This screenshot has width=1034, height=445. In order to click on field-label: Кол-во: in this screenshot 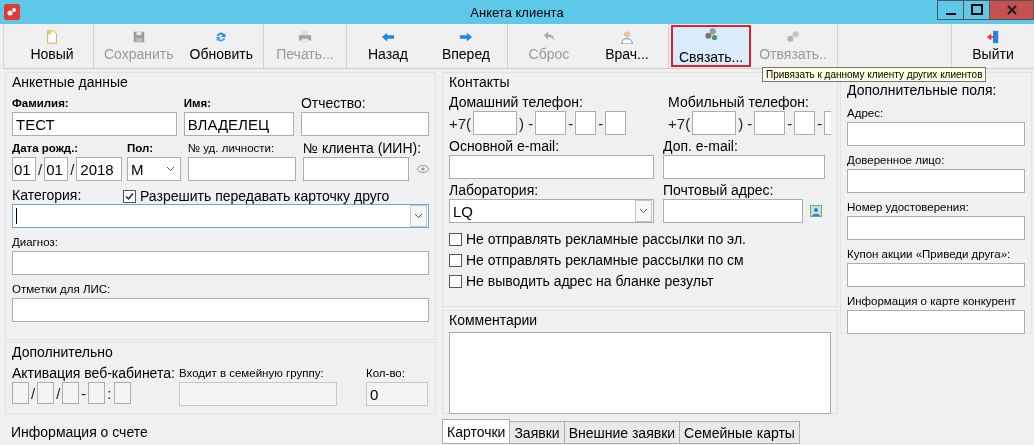, I will do `click(386, 373)`.